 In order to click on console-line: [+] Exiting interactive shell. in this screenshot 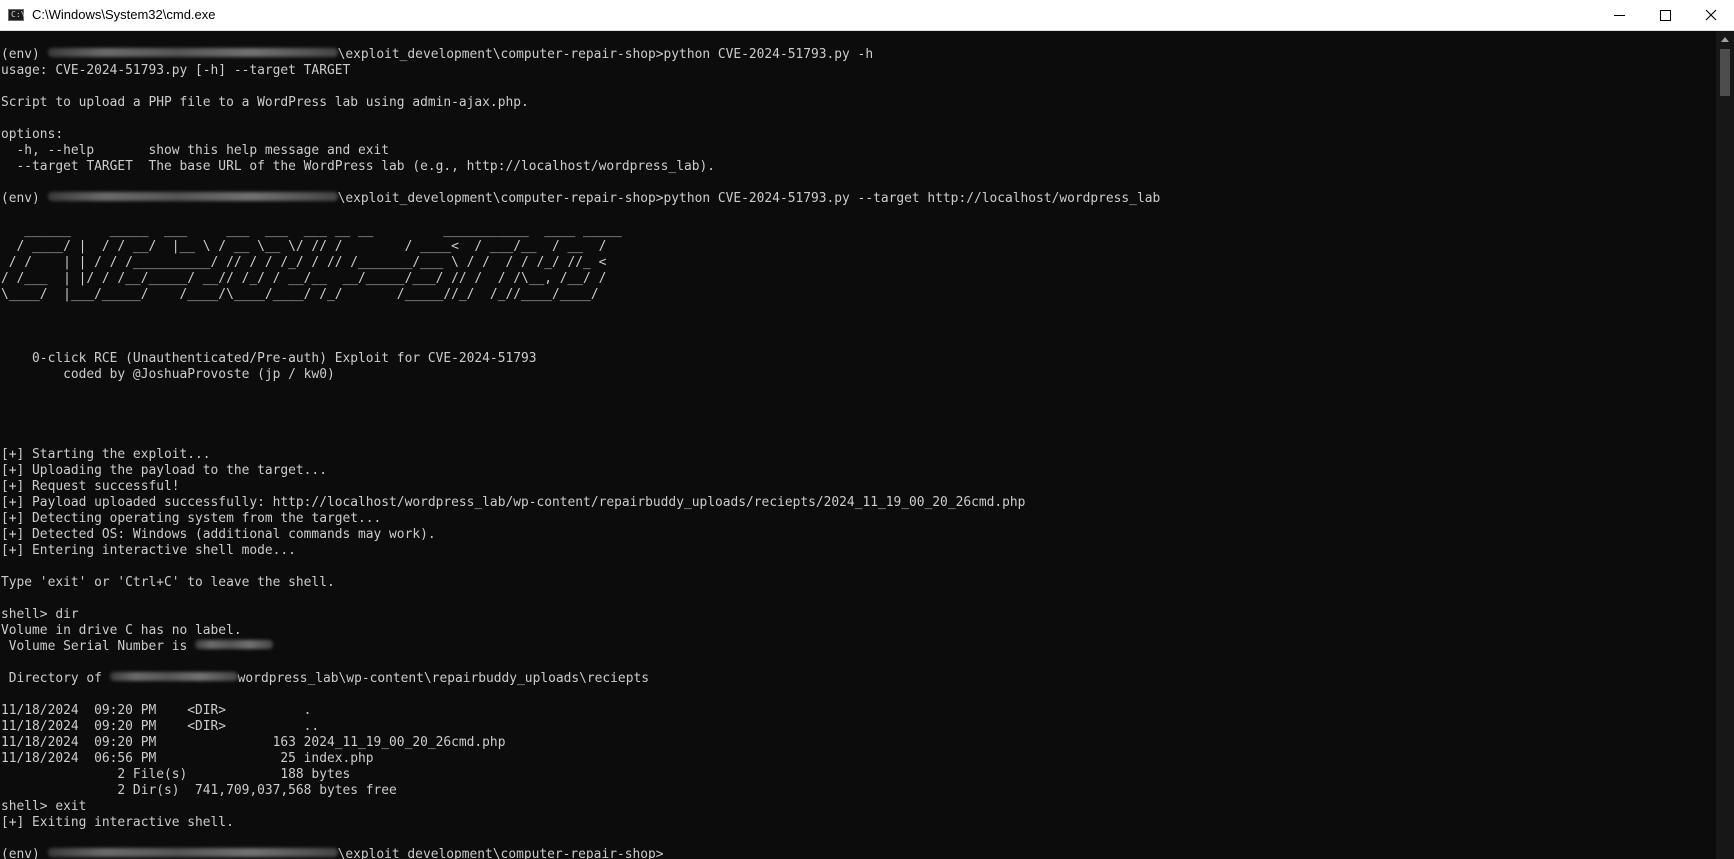, I will do `click(580, 823)`.